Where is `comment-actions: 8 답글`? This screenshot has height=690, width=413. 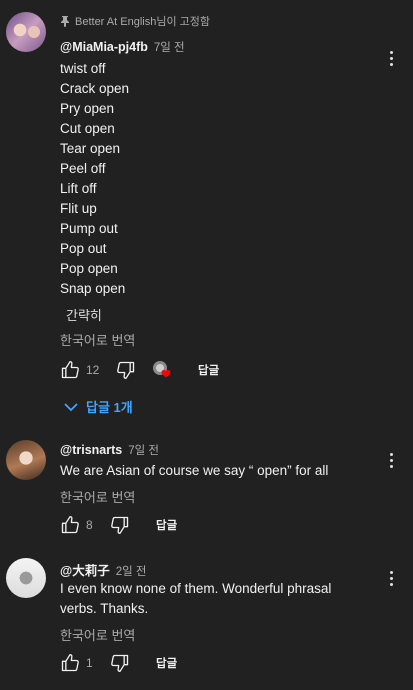
comment-actions: 8 답글 is located at coordinates (118, 525).